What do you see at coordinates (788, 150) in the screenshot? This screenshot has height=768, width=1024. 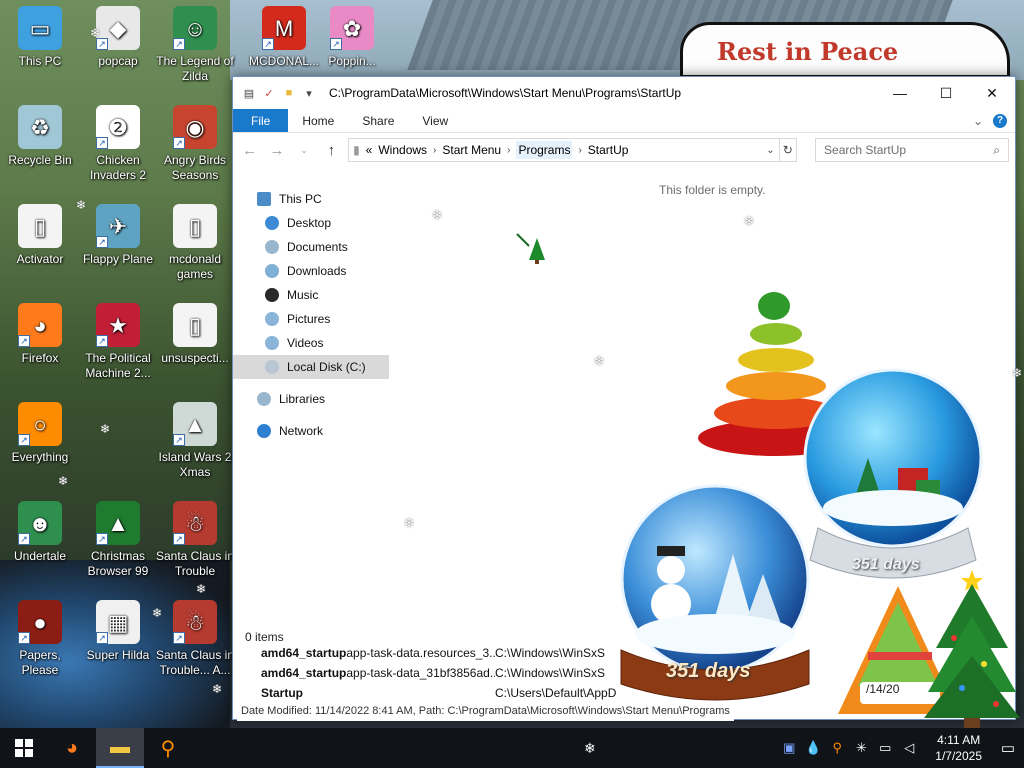 I see `refresh-button: ↻` at bounding box center [788, 150].